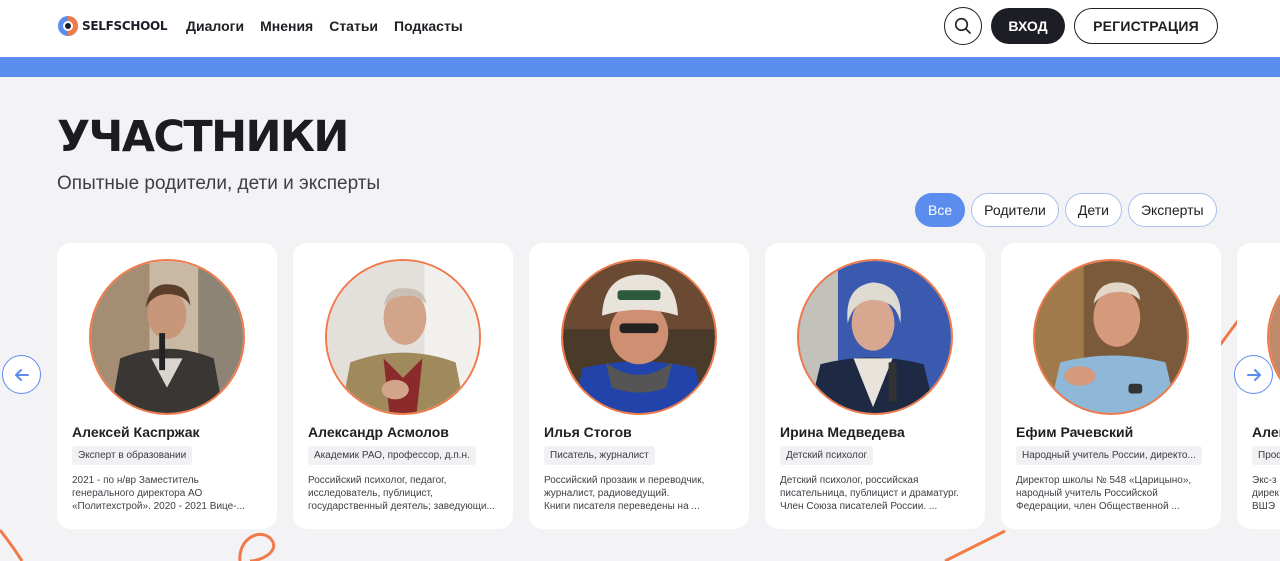 The width and height of the screenshot is (1280, 561). Describe the element at coordinates (132, 455) in the screenshot. I see `participant-role-badge: Эксперт в образовании` at that location.